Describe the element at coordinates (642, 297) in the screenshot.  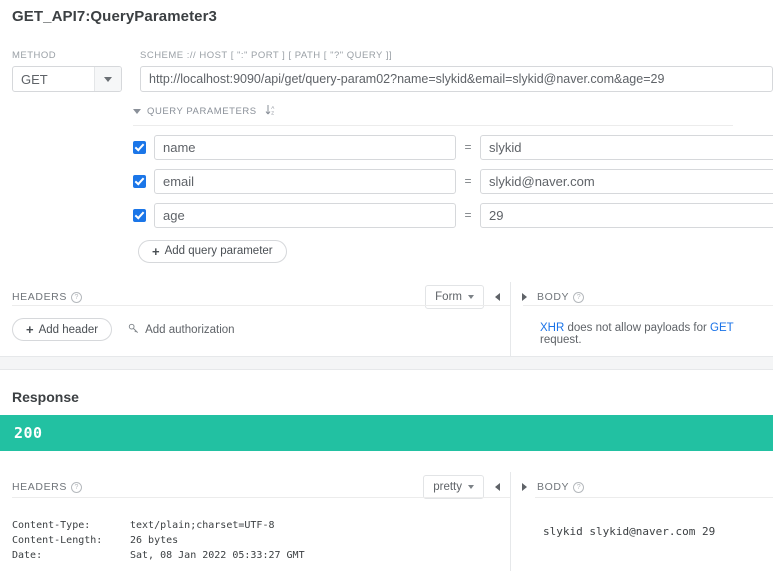
I see `request-body-titlebar: BODY ?` at that location.